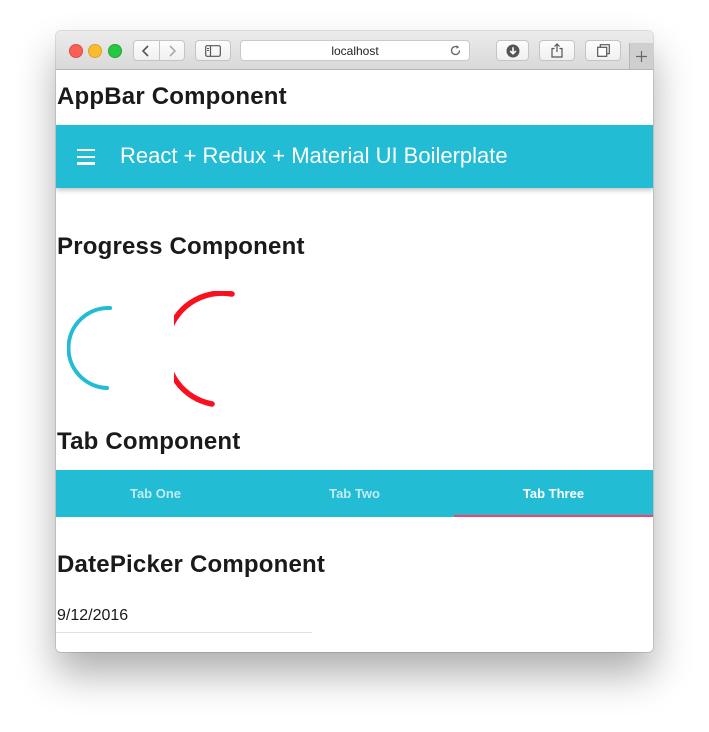  I want to click on address-bar: localhost, so click(355, 50).